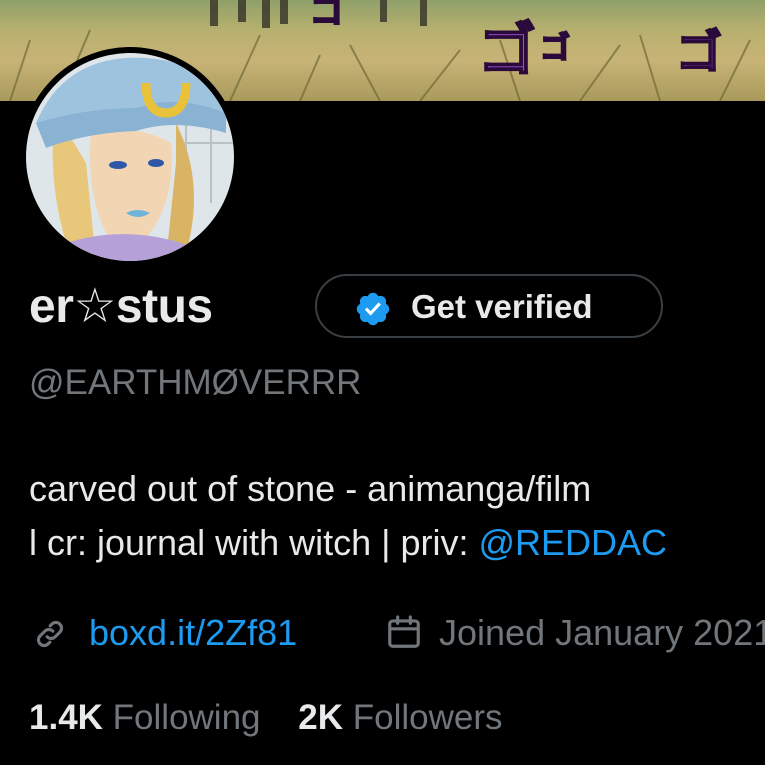 The width and height of the screenshot is (765, 765). I want to click on following-label: Following, so click(186, 717).